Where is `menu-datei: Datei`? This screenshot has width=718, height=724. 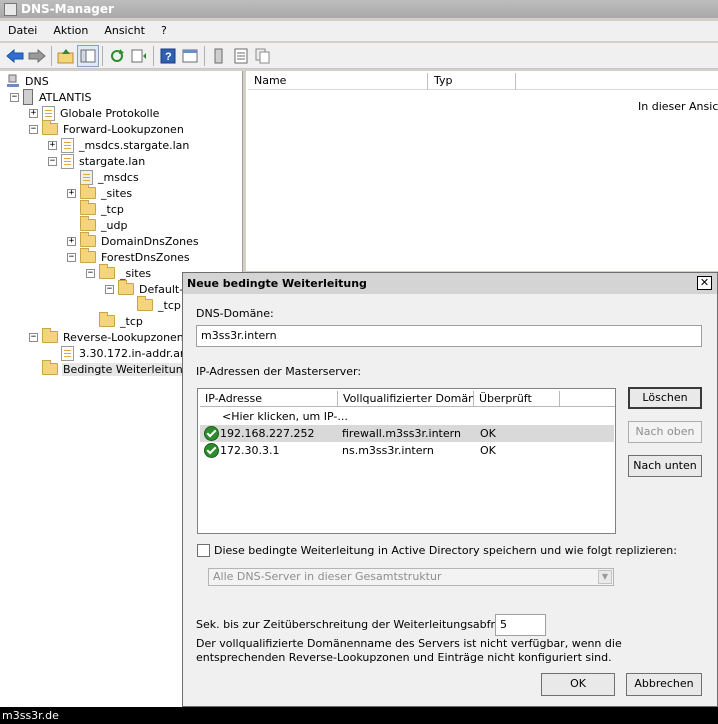 menu-datei: Datei is located at coordinates (22, 31).